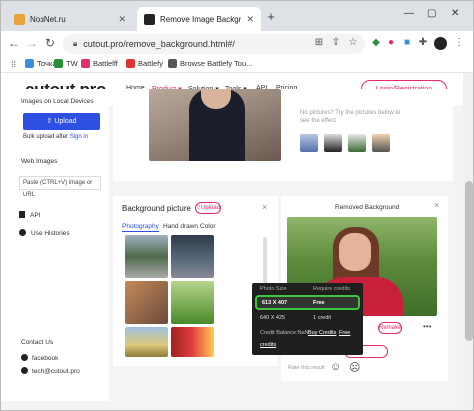 This screenshot has width=474, height=411. Describe the element at coordinates (75, 43) in the screenshot. I see `lock-icon: 🔒︎` at that location.